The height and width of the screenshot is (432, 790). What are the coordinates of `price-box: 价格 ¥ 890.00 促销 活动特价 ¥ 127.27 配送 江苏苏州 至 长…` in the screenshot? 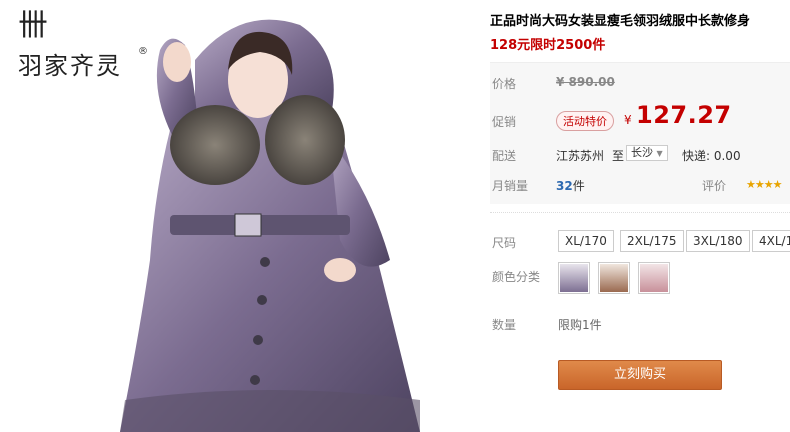 It's located at (640, 133).